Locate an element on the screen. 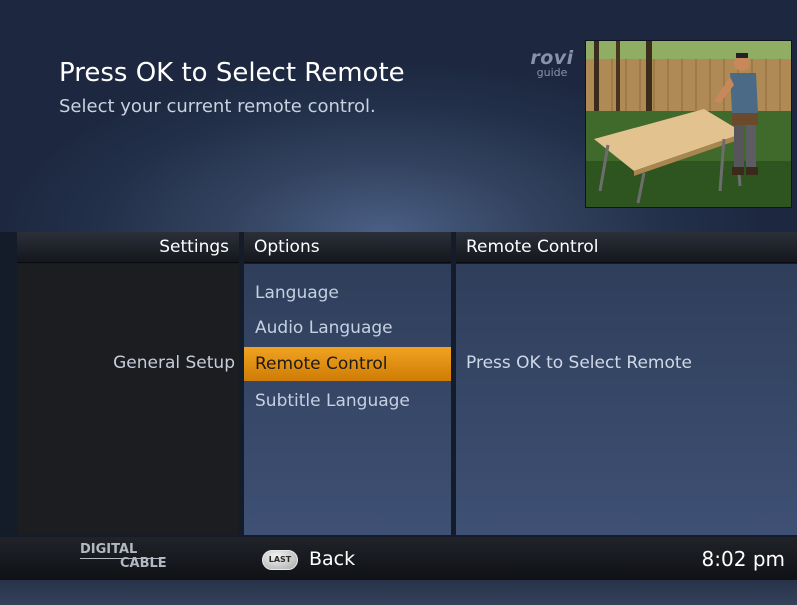 The height and width of the screenshot is (605, 797). column-header-detail: Remote Control is located at coordinates (626, 247).